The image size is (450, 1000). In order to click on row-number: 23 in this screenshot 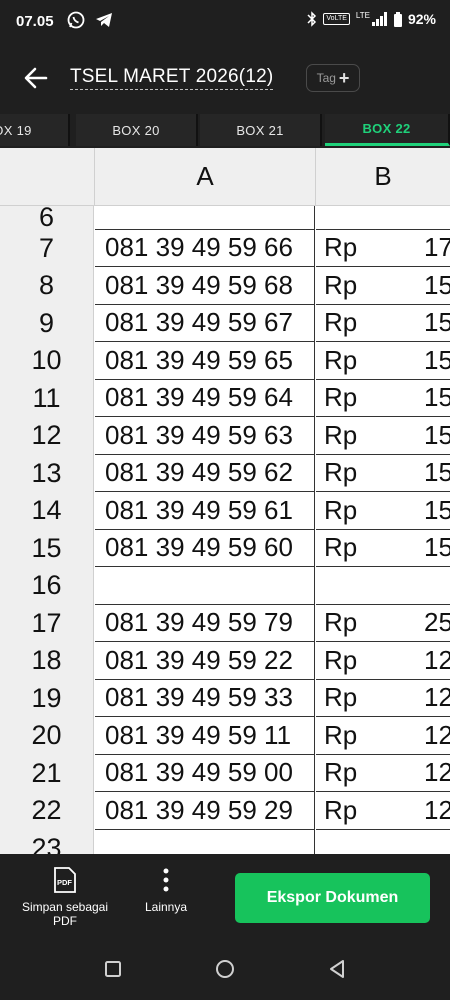, I will do `click(47, 841)`.